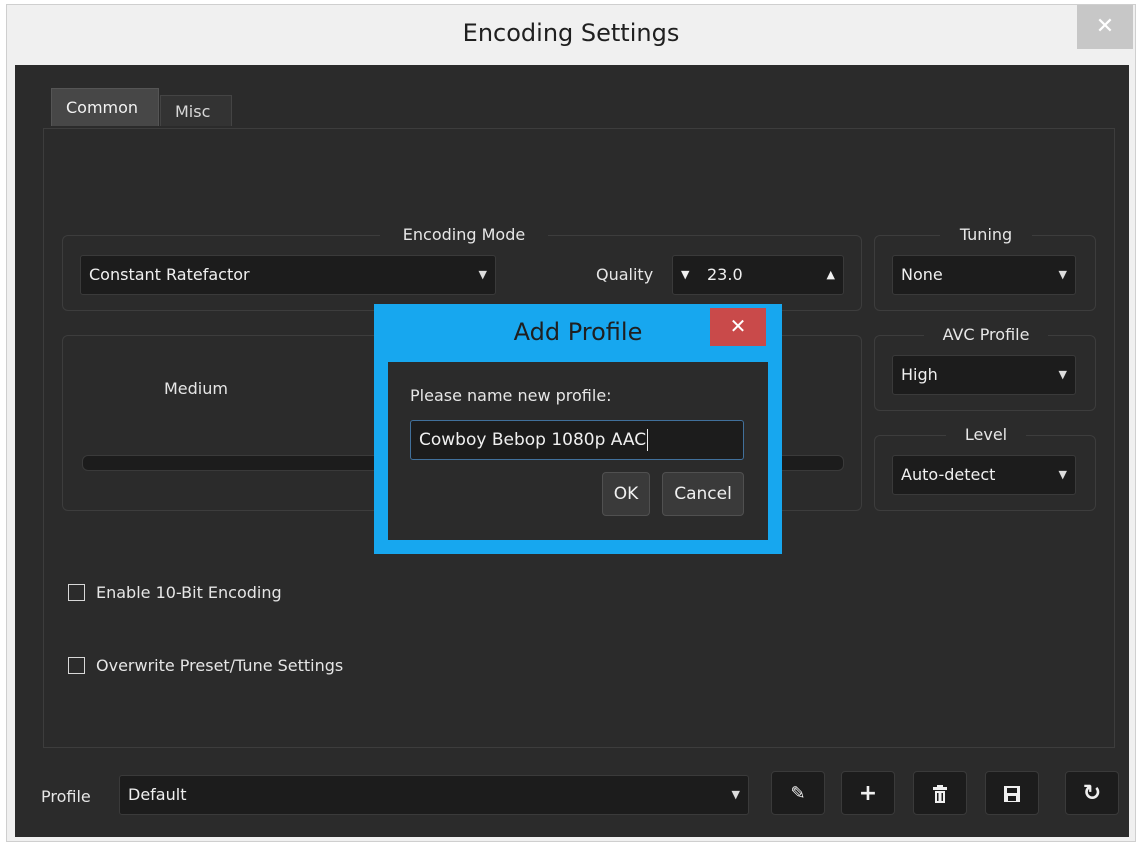  I want to click on quality-value: 23.0, so click(725, 274).